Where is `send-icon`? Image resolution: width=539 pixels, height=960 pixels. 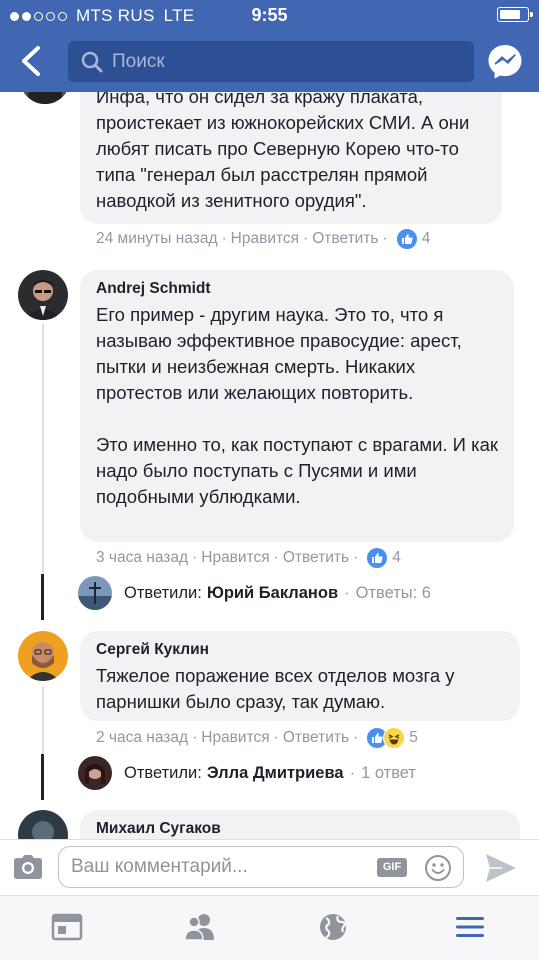 send-icon is located at coordinates (501, 868).